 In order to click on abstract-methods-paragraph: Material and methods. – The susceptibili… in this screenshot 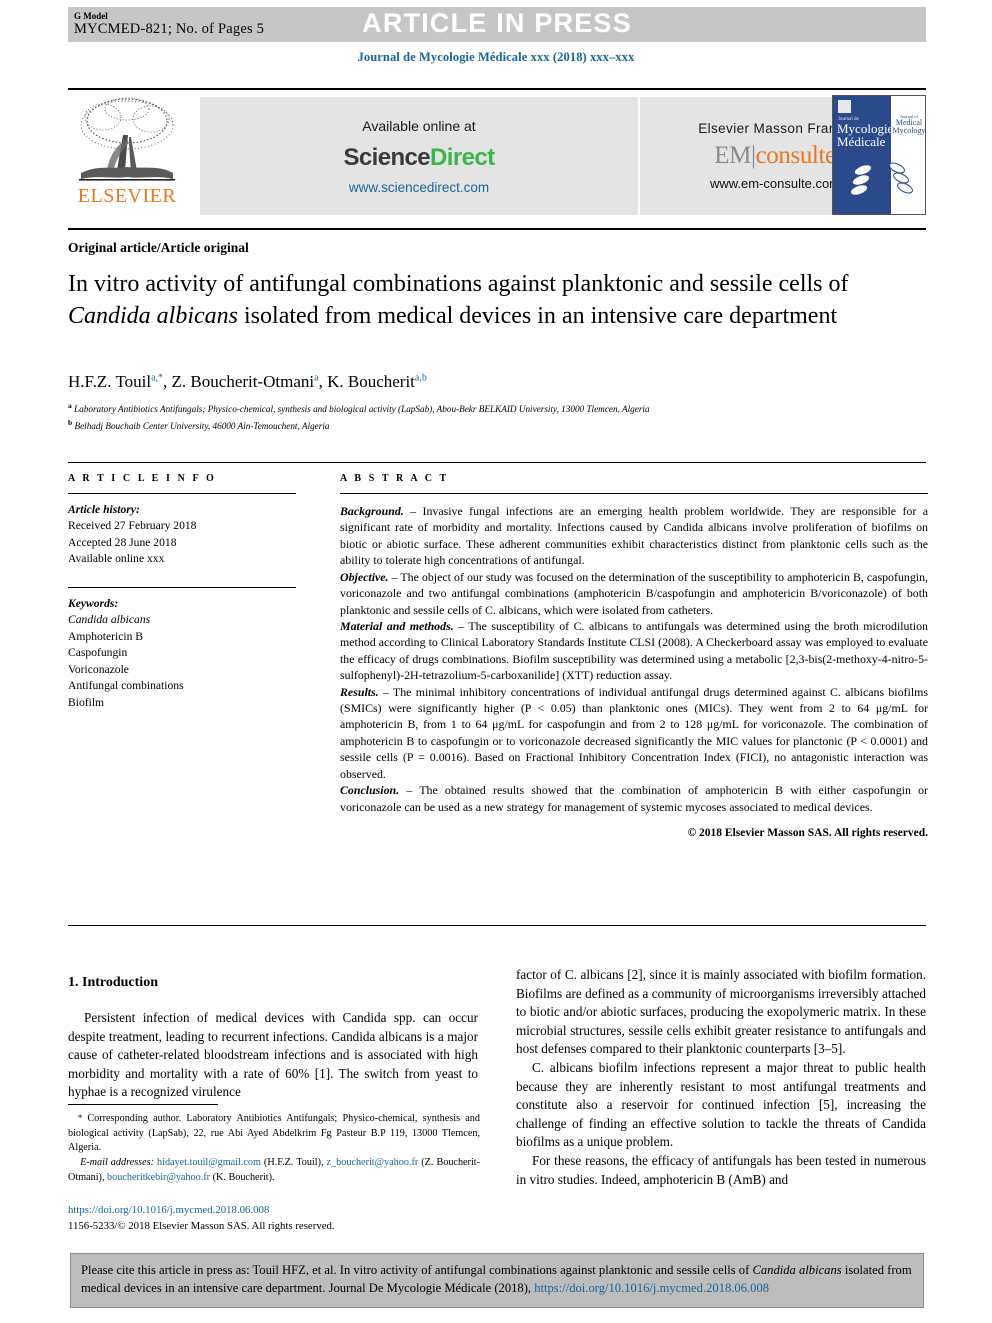, I will do `click(634, 651)`.